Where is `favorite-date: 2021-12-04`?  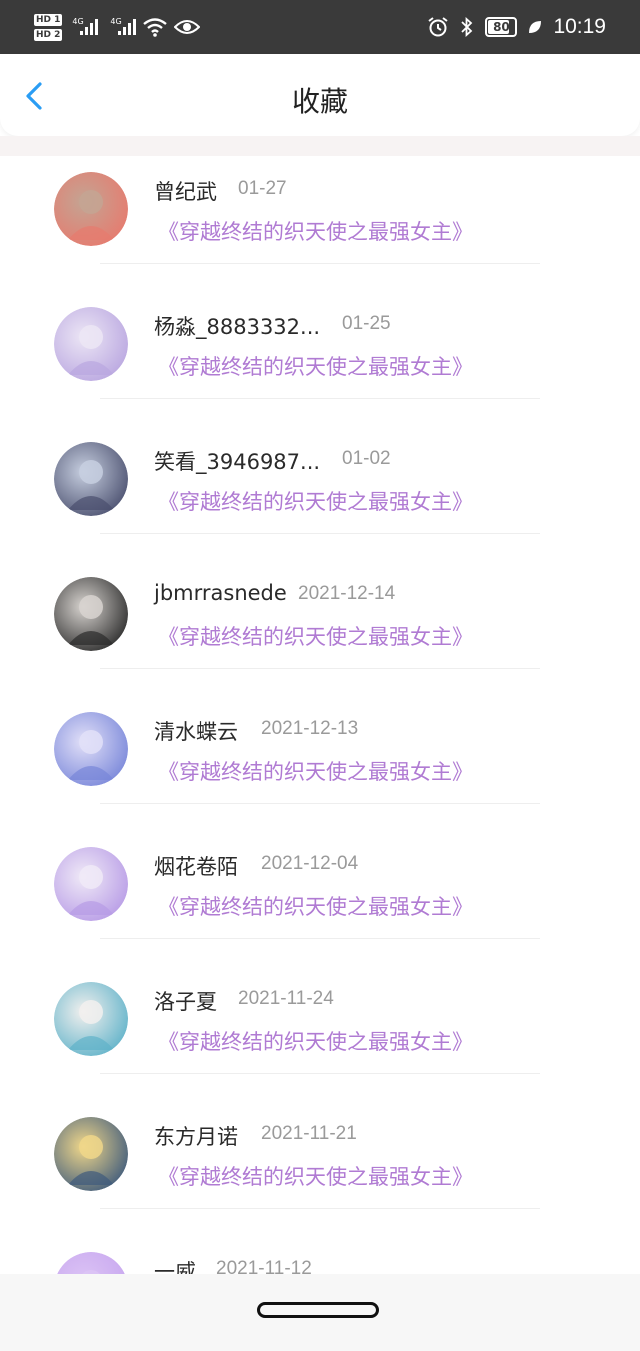
favorite-date: 2021-12-04 is located at coordinates (310, 863).